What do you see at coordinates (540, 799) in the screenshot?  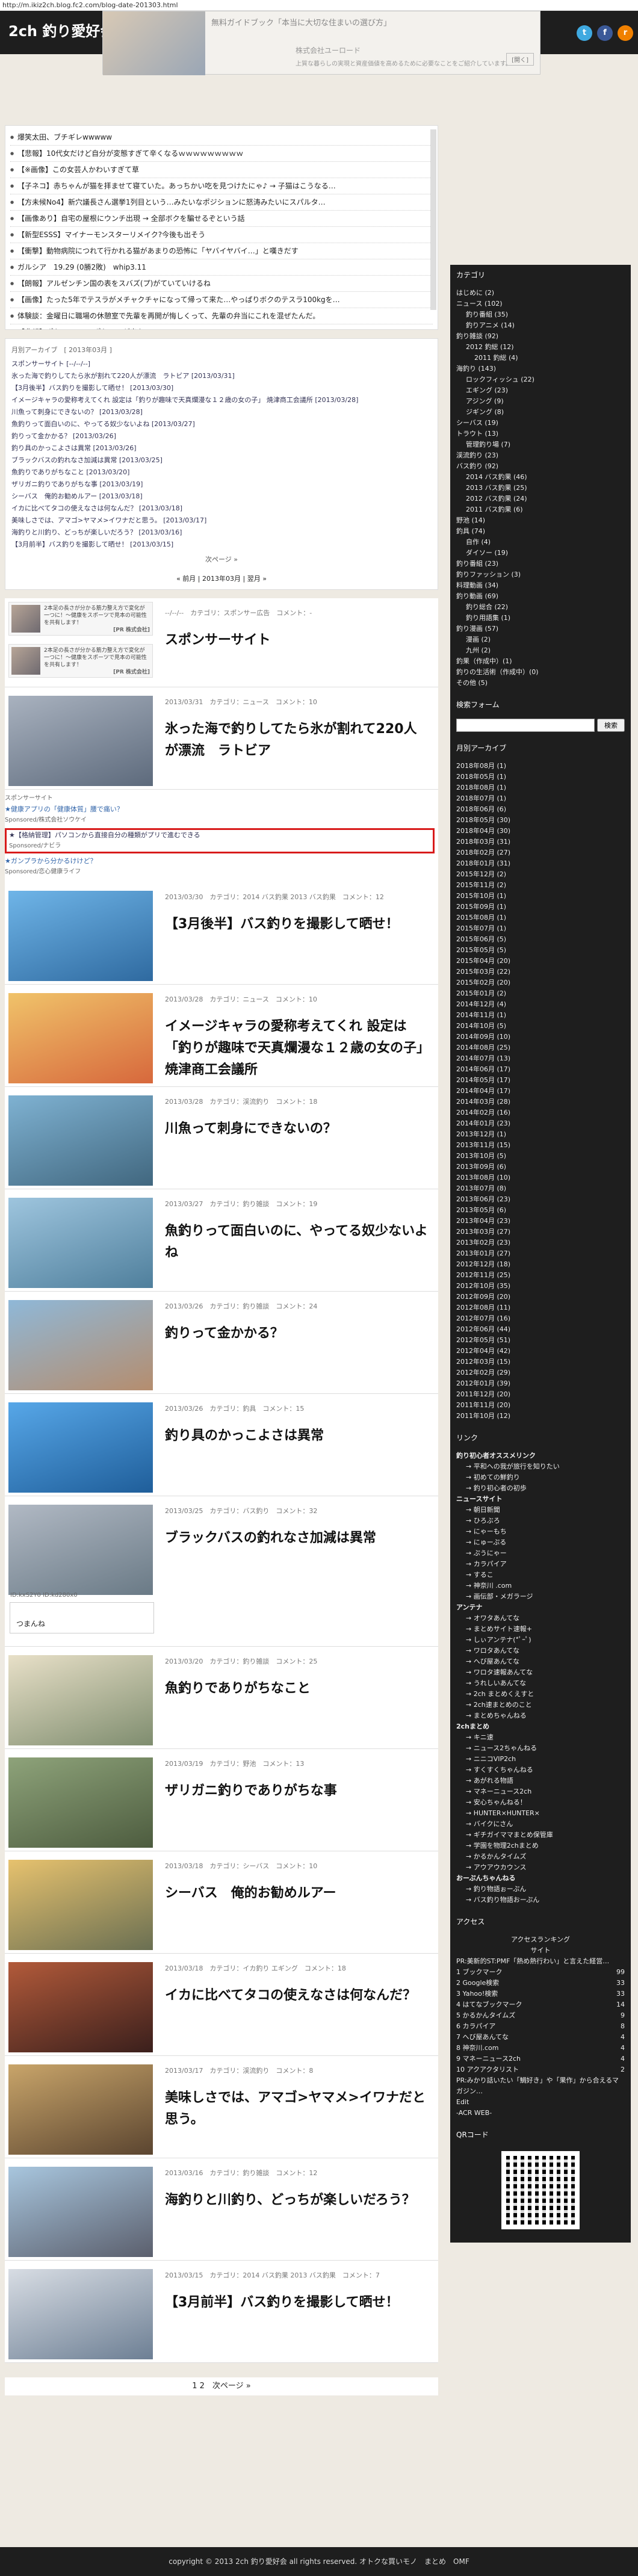 I see `month-archive-item: 2018年07月 (1)` at bounding box center [540, 799].